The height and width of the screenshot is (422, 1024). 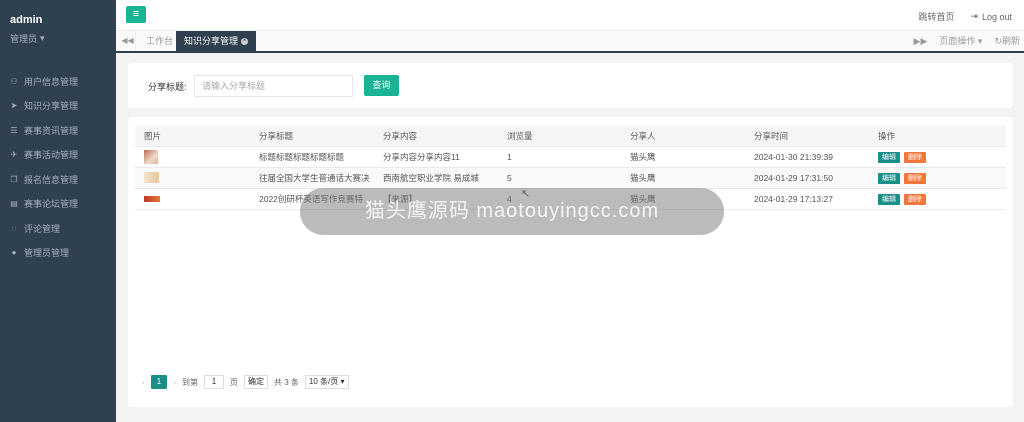 I want to click on col-content: 分享内容, so click(x=436, y=136).